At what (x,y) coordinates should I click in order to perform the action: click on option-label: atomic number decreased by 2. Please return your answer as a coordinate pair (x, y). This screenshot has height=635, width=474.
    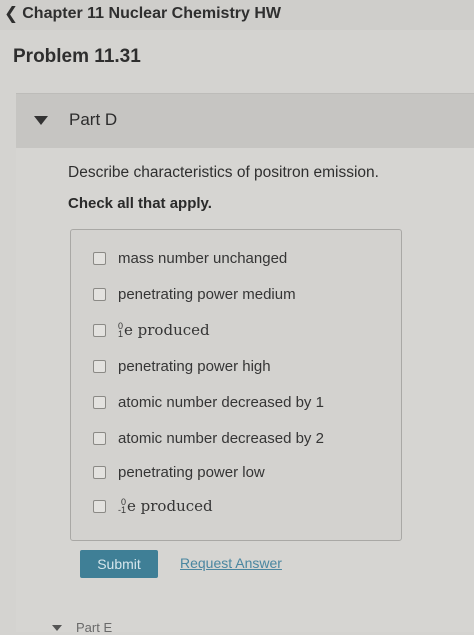
    Looking at the image, I should click on (221, 438).